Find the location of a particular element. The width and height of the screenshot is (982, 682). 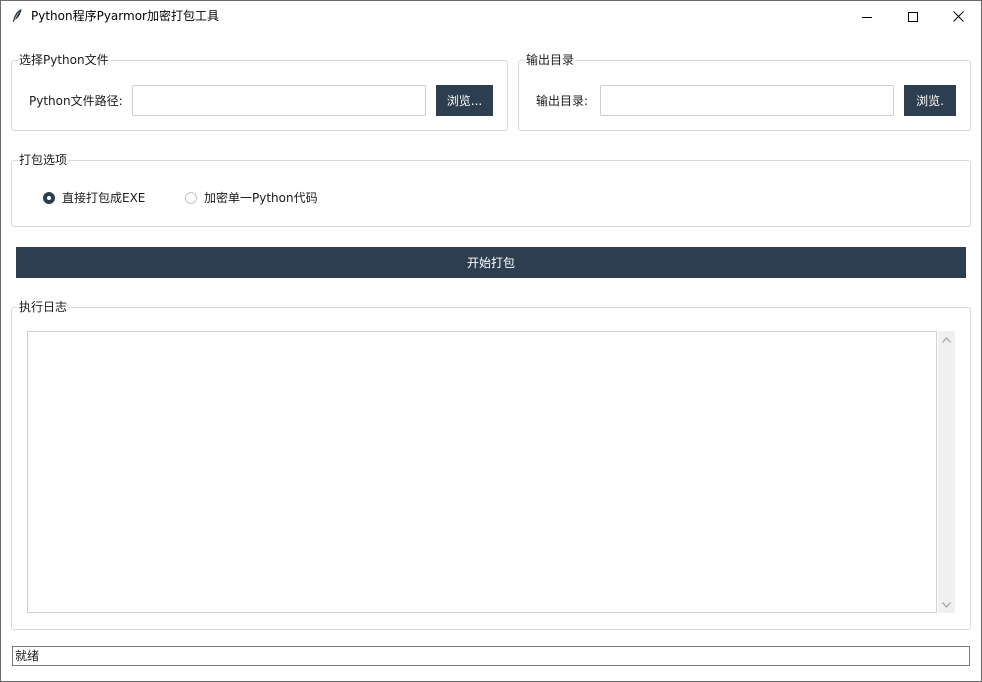

file-path-input is located at coordinates (279, 100).